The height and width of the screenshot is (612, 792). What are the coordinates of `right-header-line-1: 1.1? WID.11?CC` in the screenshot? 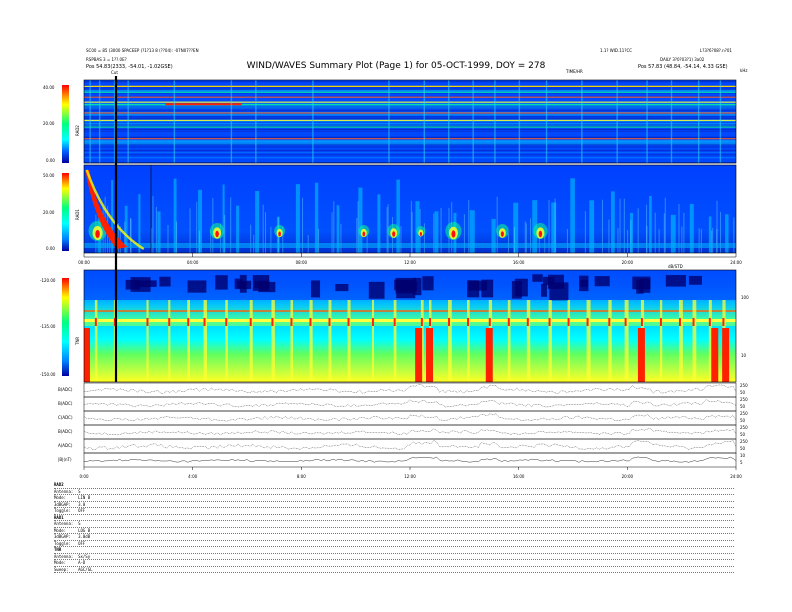 It's located at (616, 50).